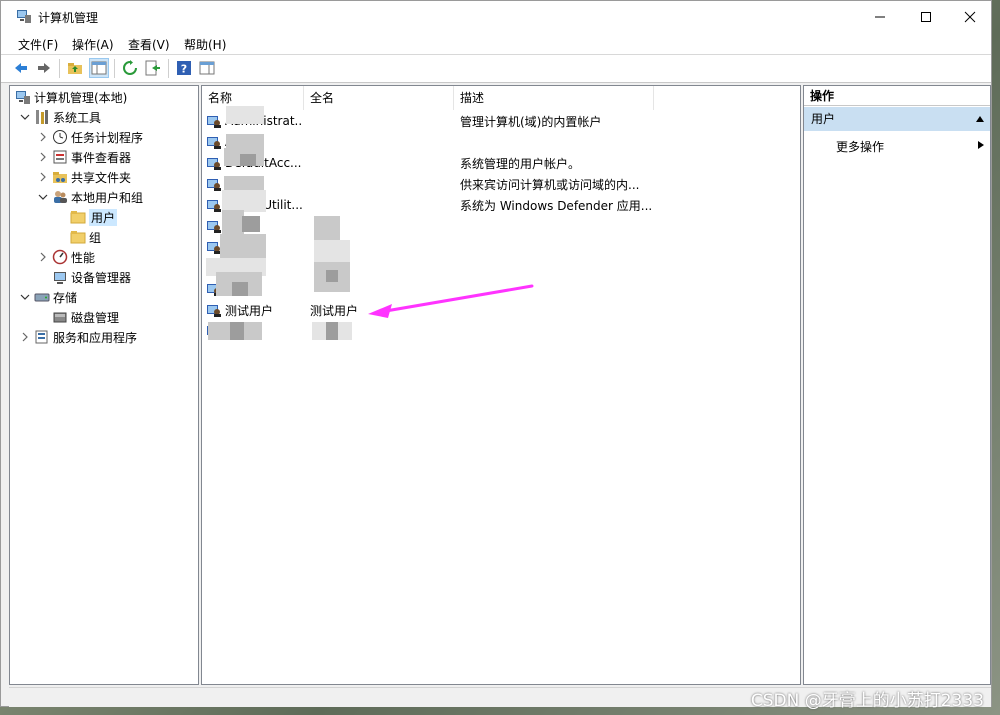 The image size is (1000, 715). What do you see at coordinates (897, 119) in the screenshot?
I see `actions-section-users: 用户` at bounding box center [897, 119].